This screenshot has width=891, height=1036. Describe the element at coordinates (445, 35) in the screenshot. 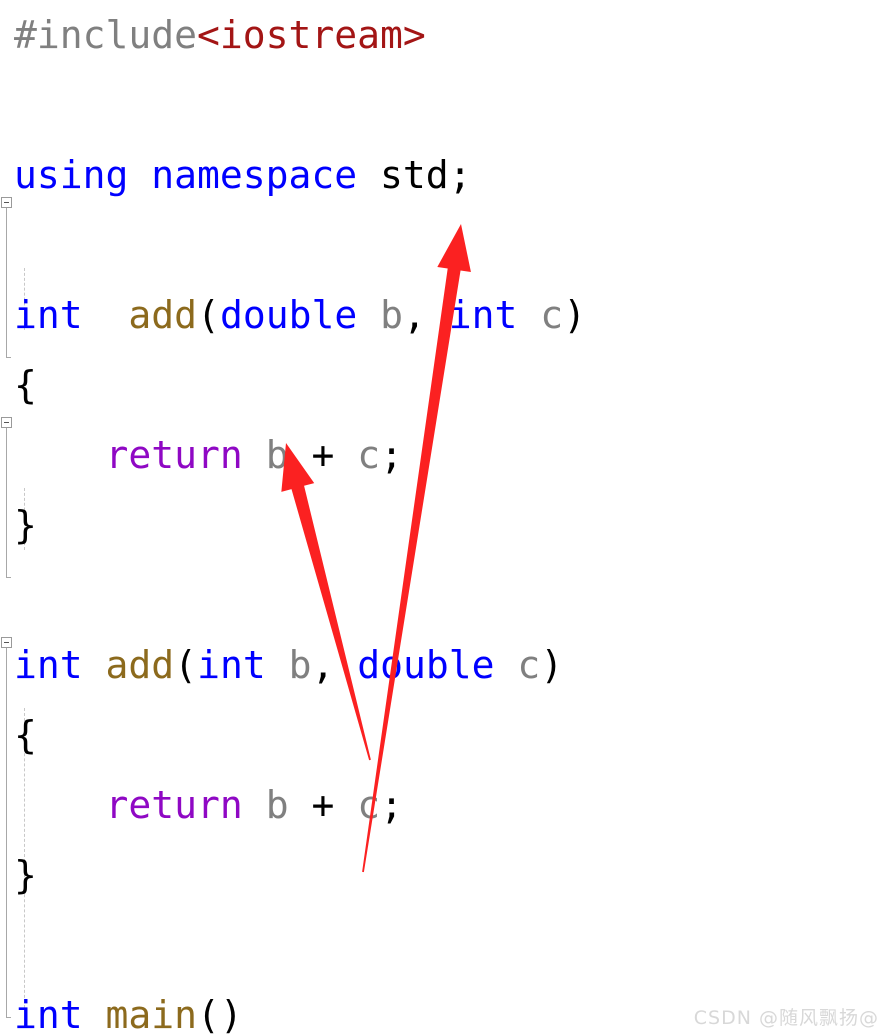

I see `line-include: #include<iostream>` at that location.